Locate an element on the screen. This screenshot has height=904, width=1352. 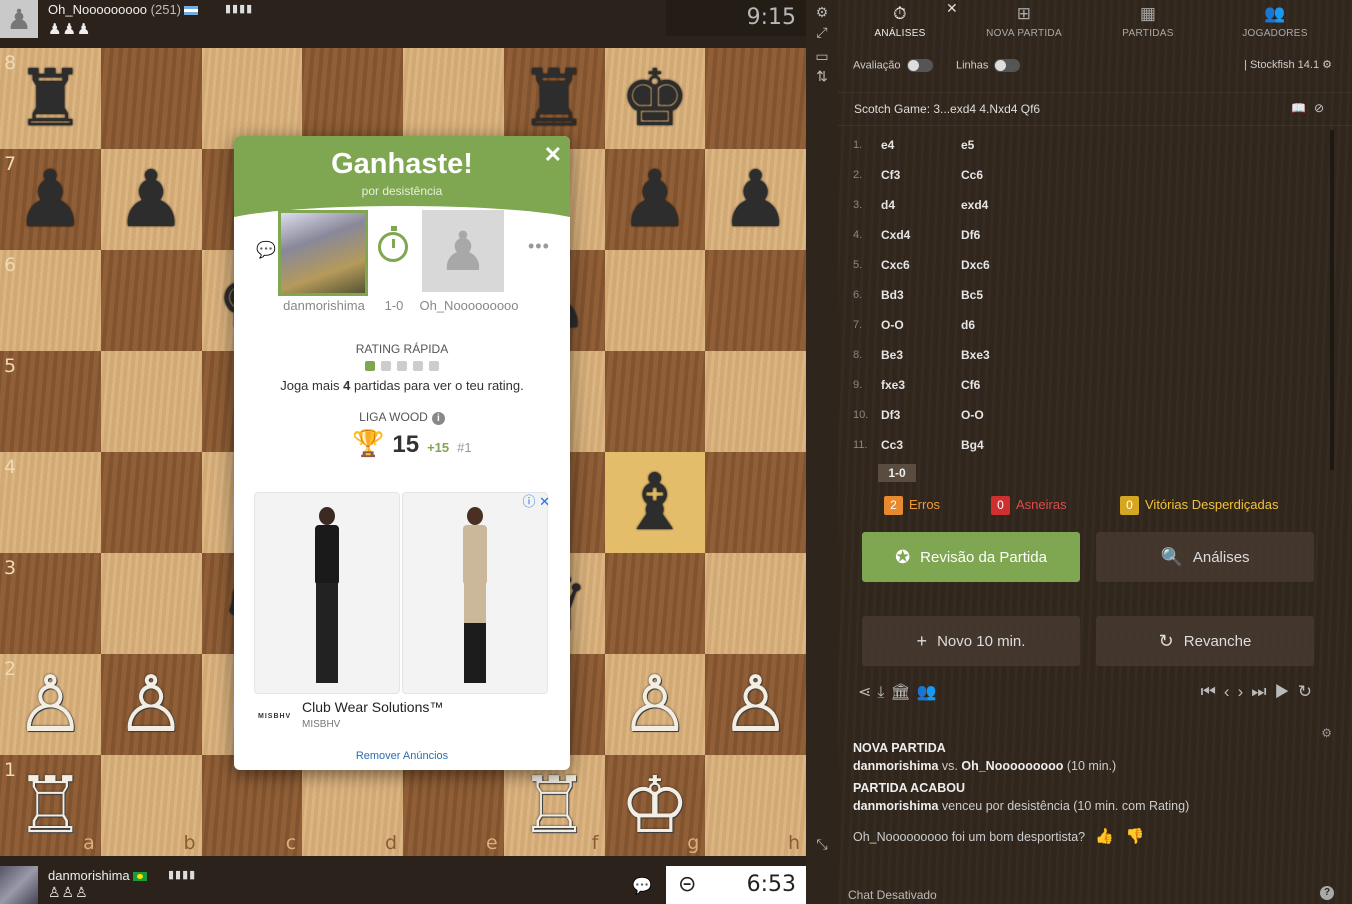
piece-a1: ♖ is located at coordinates (50, 805).